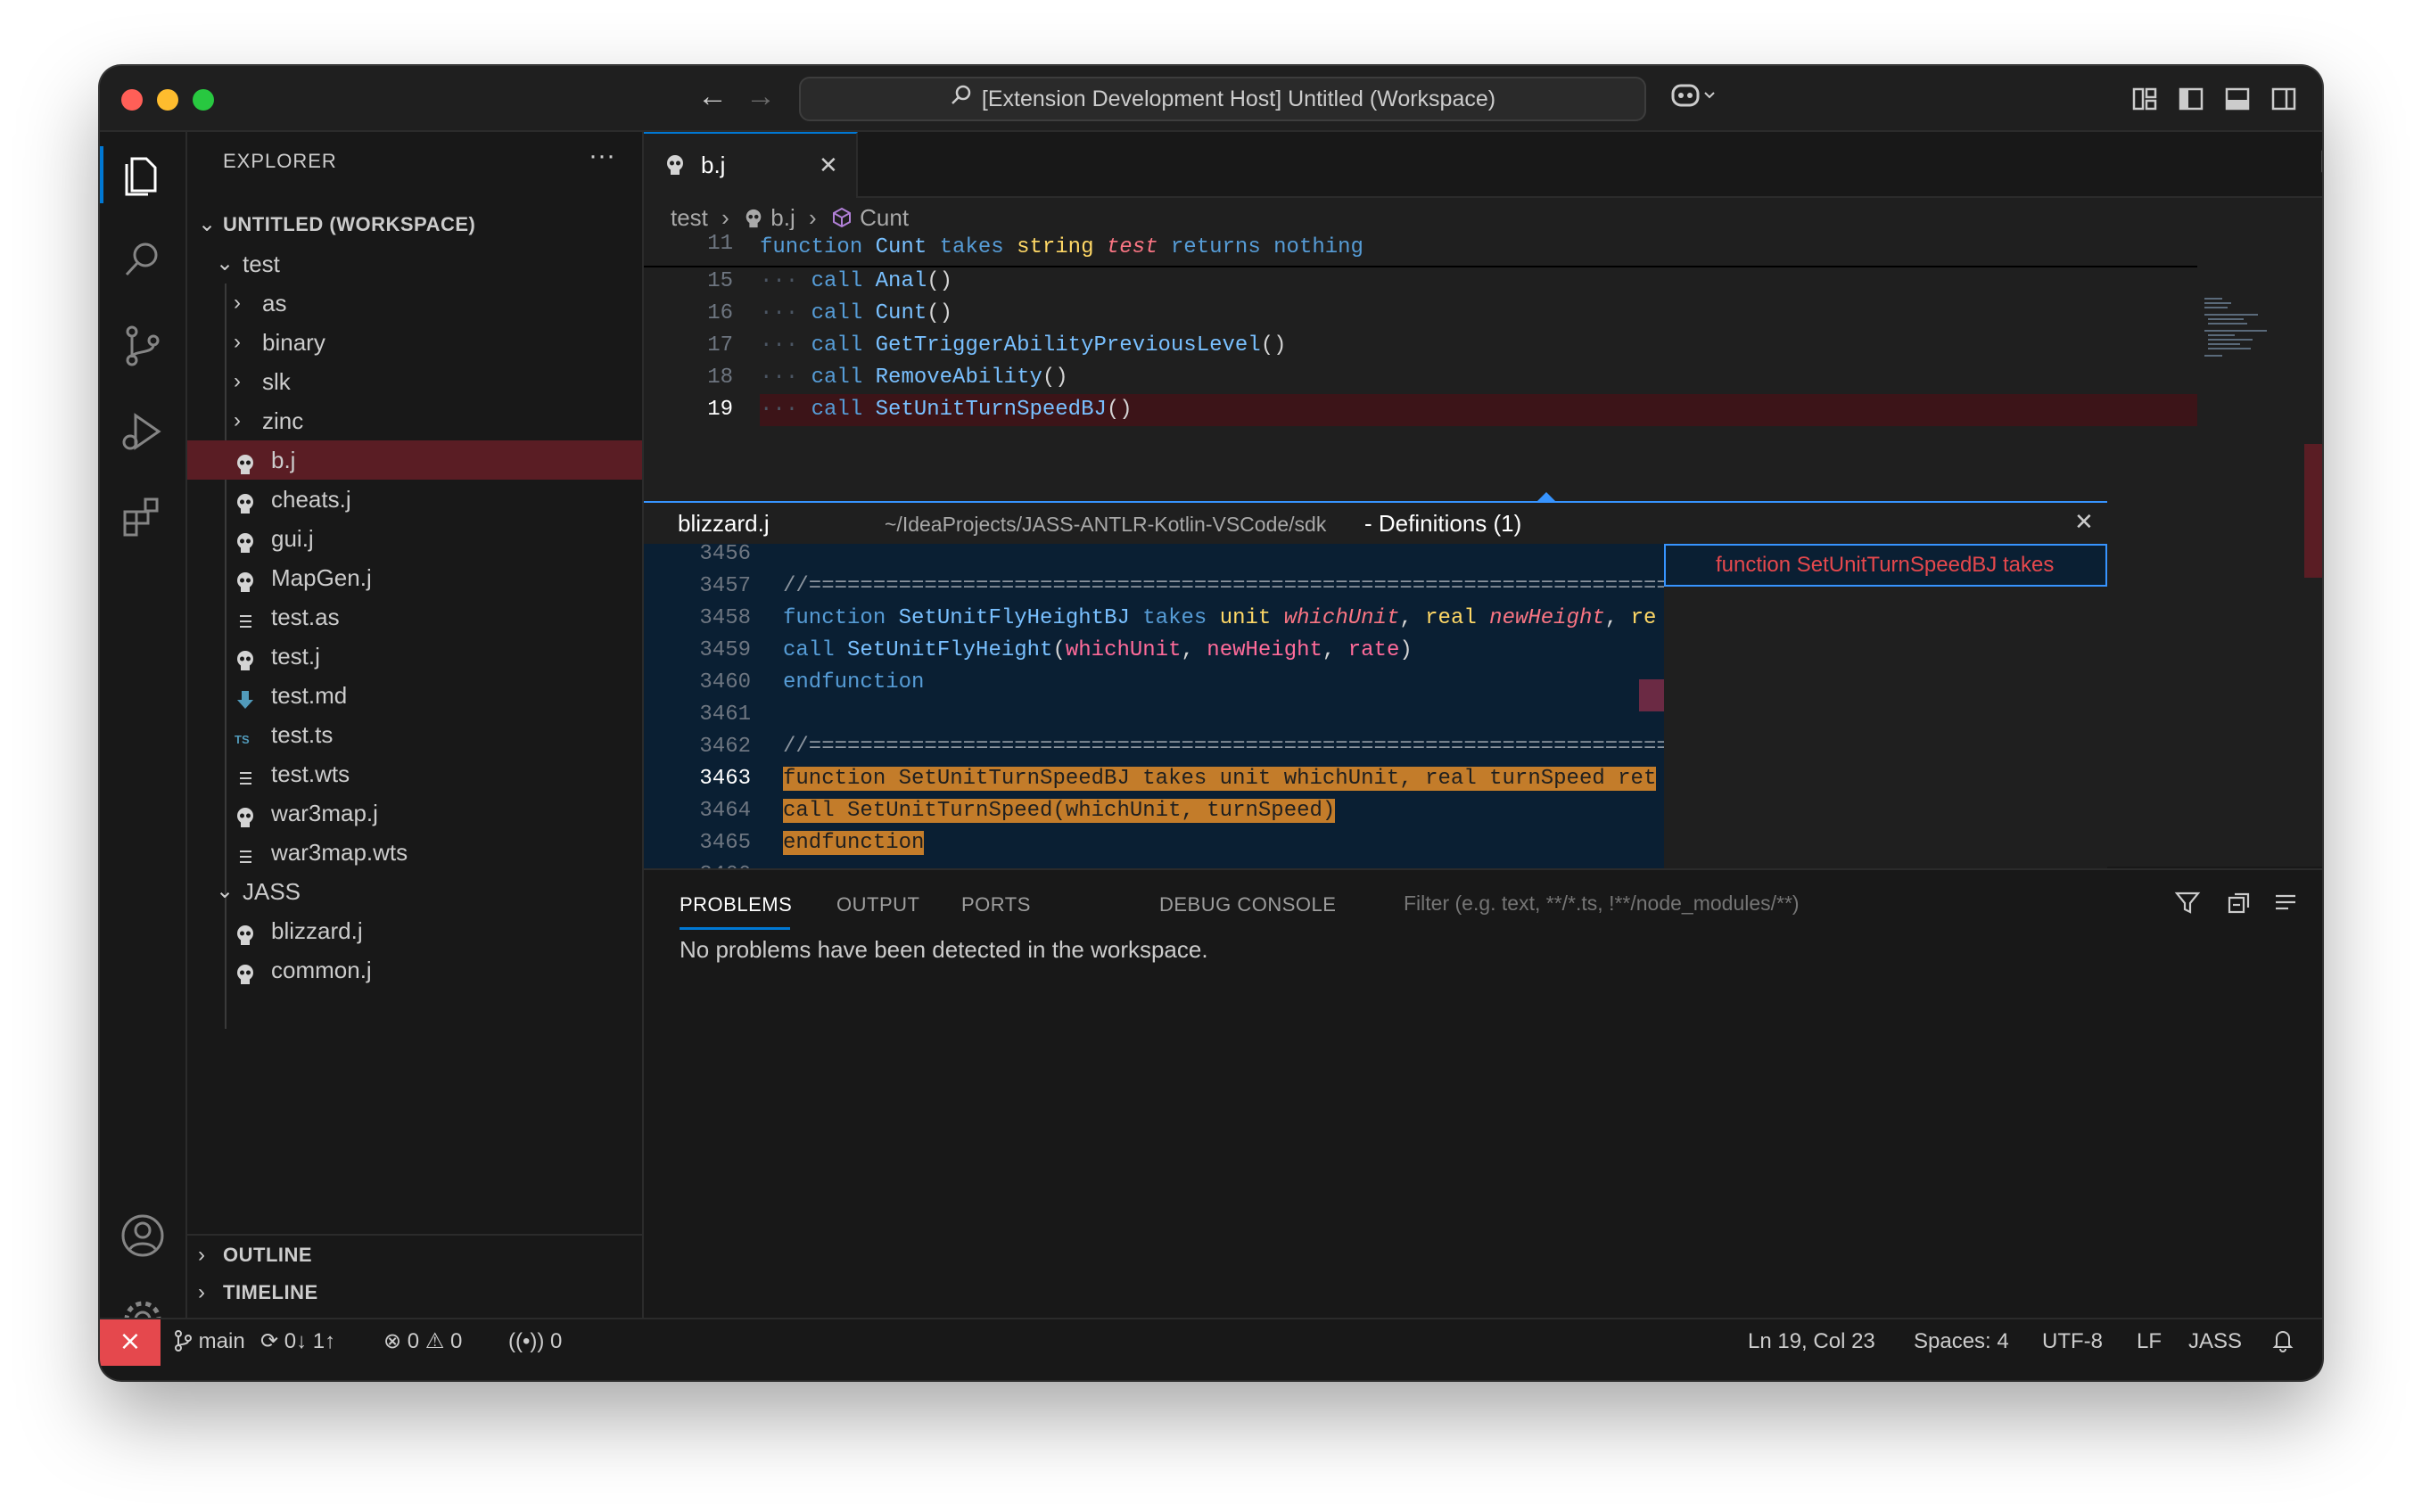 This screenshot has width=2422, height=1512. What do you see at coordinates (1885, 565) in the screenshot?
I see `peek-reference-item: function SetUnitTurnSpeedBJ takes` at bounding box center [1885, 565].